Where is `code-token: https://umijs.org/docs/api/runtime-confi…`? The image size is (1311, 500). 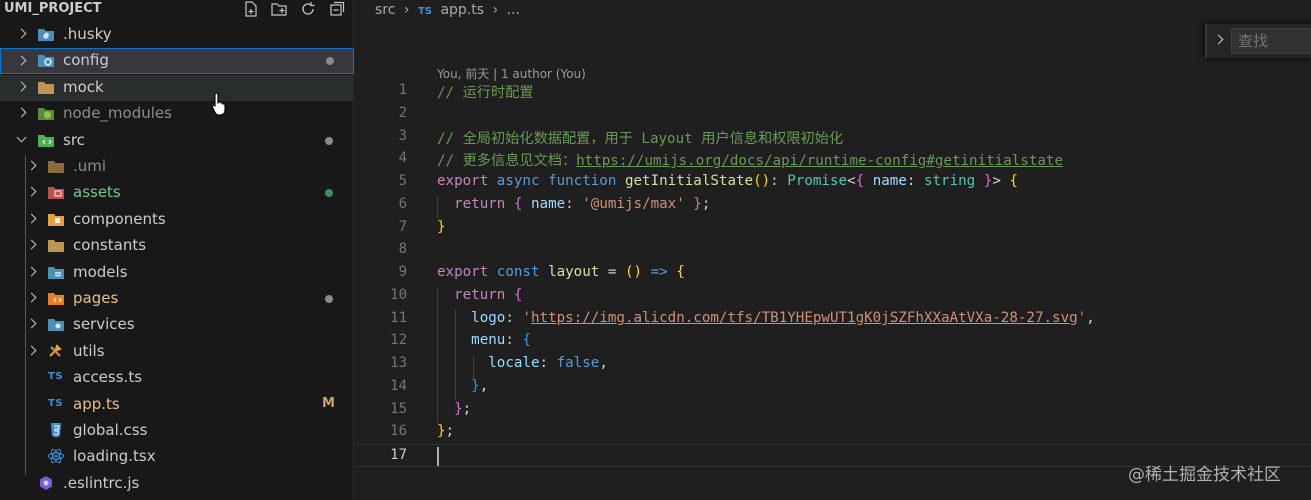
code-token: https://umijs.org/docs/api/runtime-confi… is located at coordinates (820, 161).